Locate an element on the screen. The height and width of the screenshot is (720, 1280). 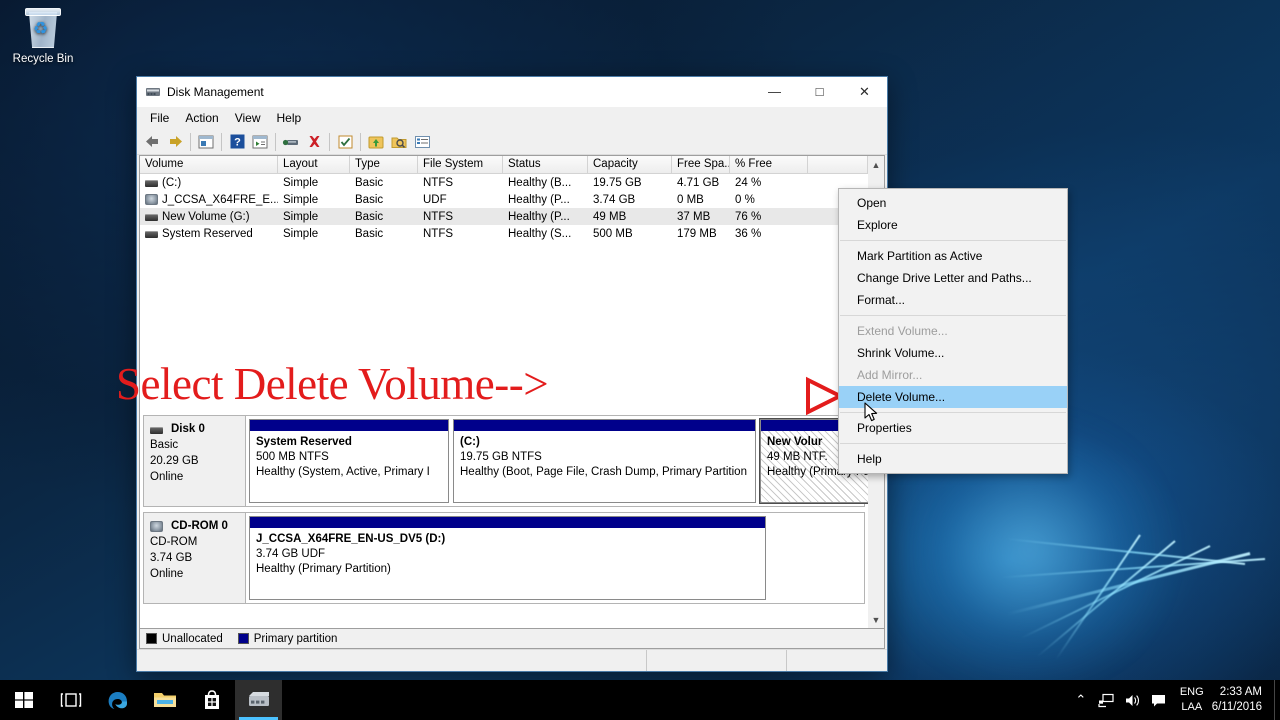
search-disks-icon is located at coordinates (399, 142).